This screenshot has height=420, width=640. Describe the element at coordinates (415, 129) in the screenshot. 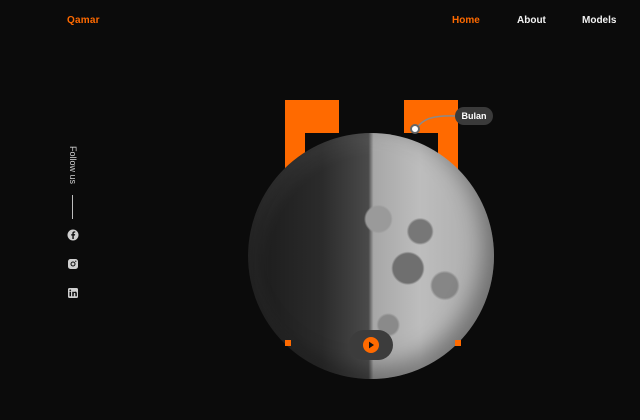

I see `map-pin` at that location.